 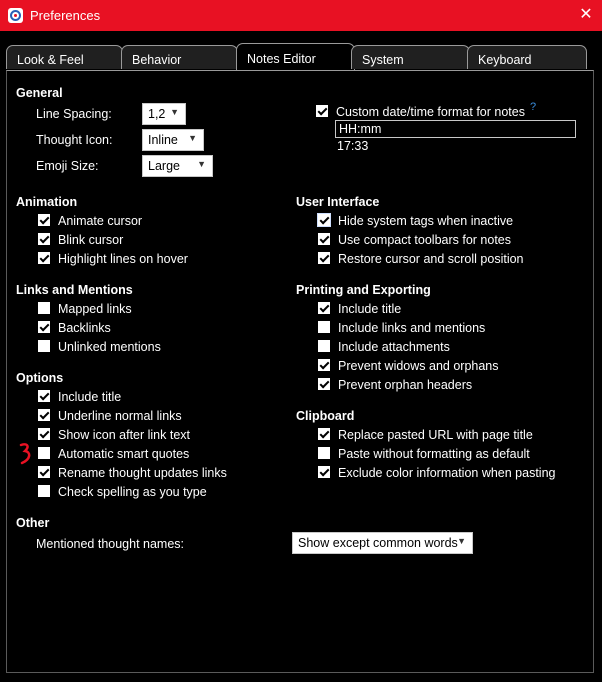 I want to click on hide-system-tags-checkbox, so click(x=324, y=220).